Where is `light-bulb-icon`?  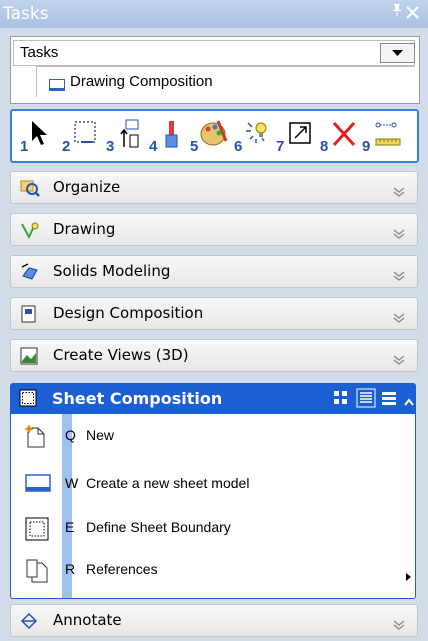 light-bulb-icon is located at coordinates (256, 132).